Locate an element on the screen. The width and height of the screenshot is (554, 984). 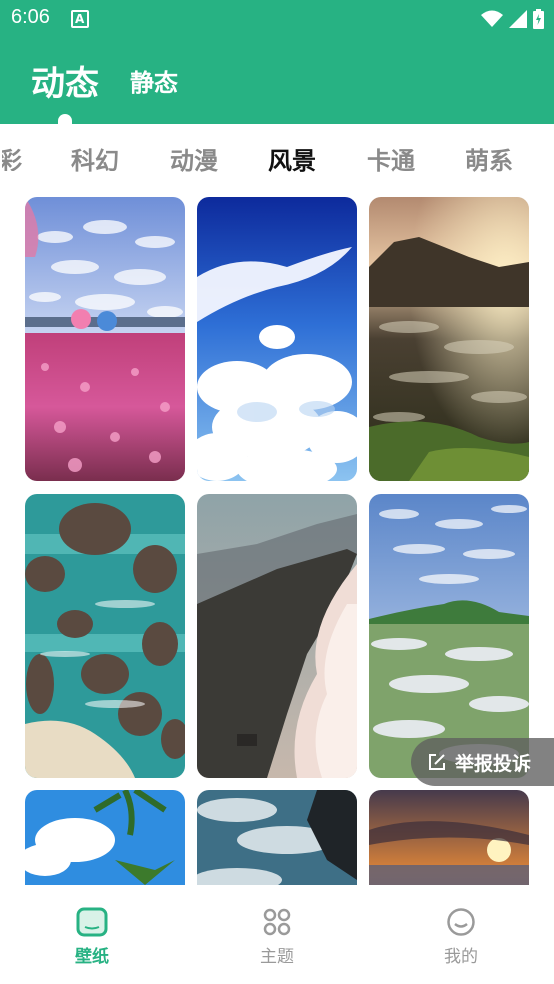
status-time: 6:06 is located at coordinates (30, 17).